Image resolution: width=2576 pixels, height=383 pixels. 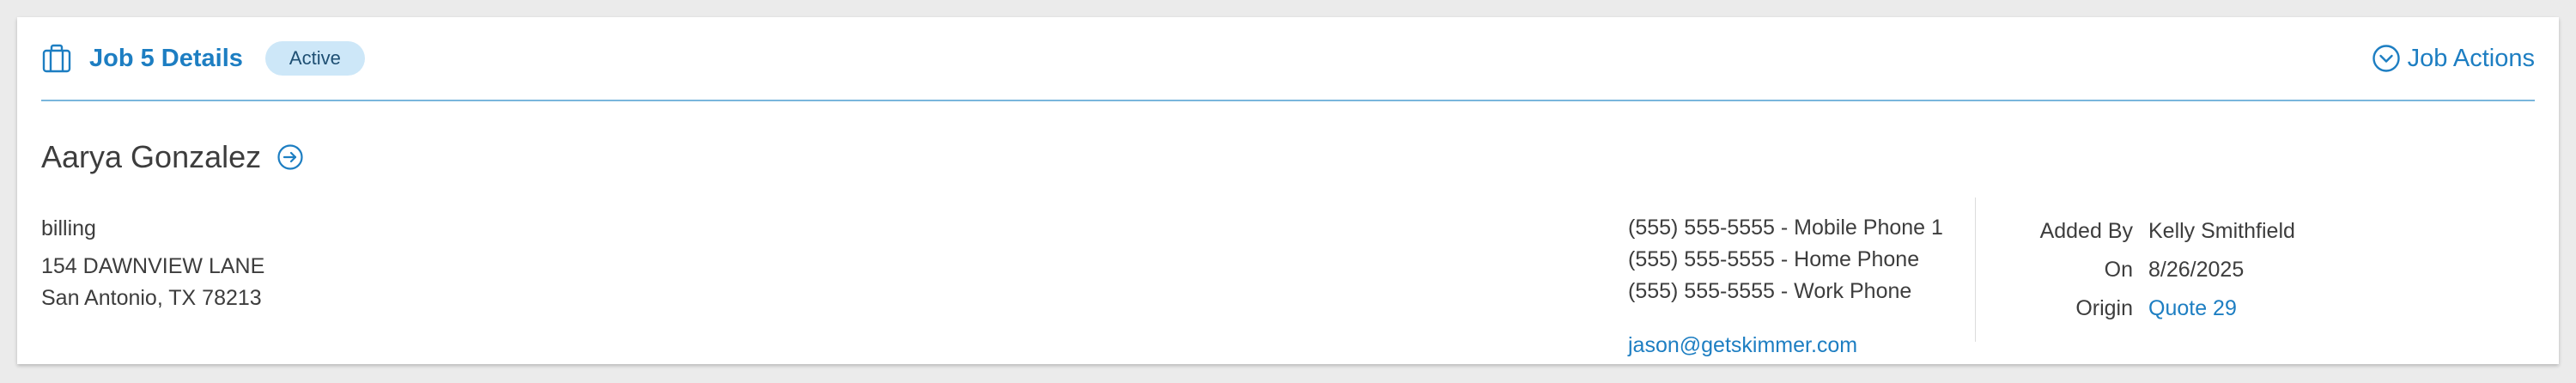 I want to click on job-actions-label: Job Actions, so click(x=2471, y=58).